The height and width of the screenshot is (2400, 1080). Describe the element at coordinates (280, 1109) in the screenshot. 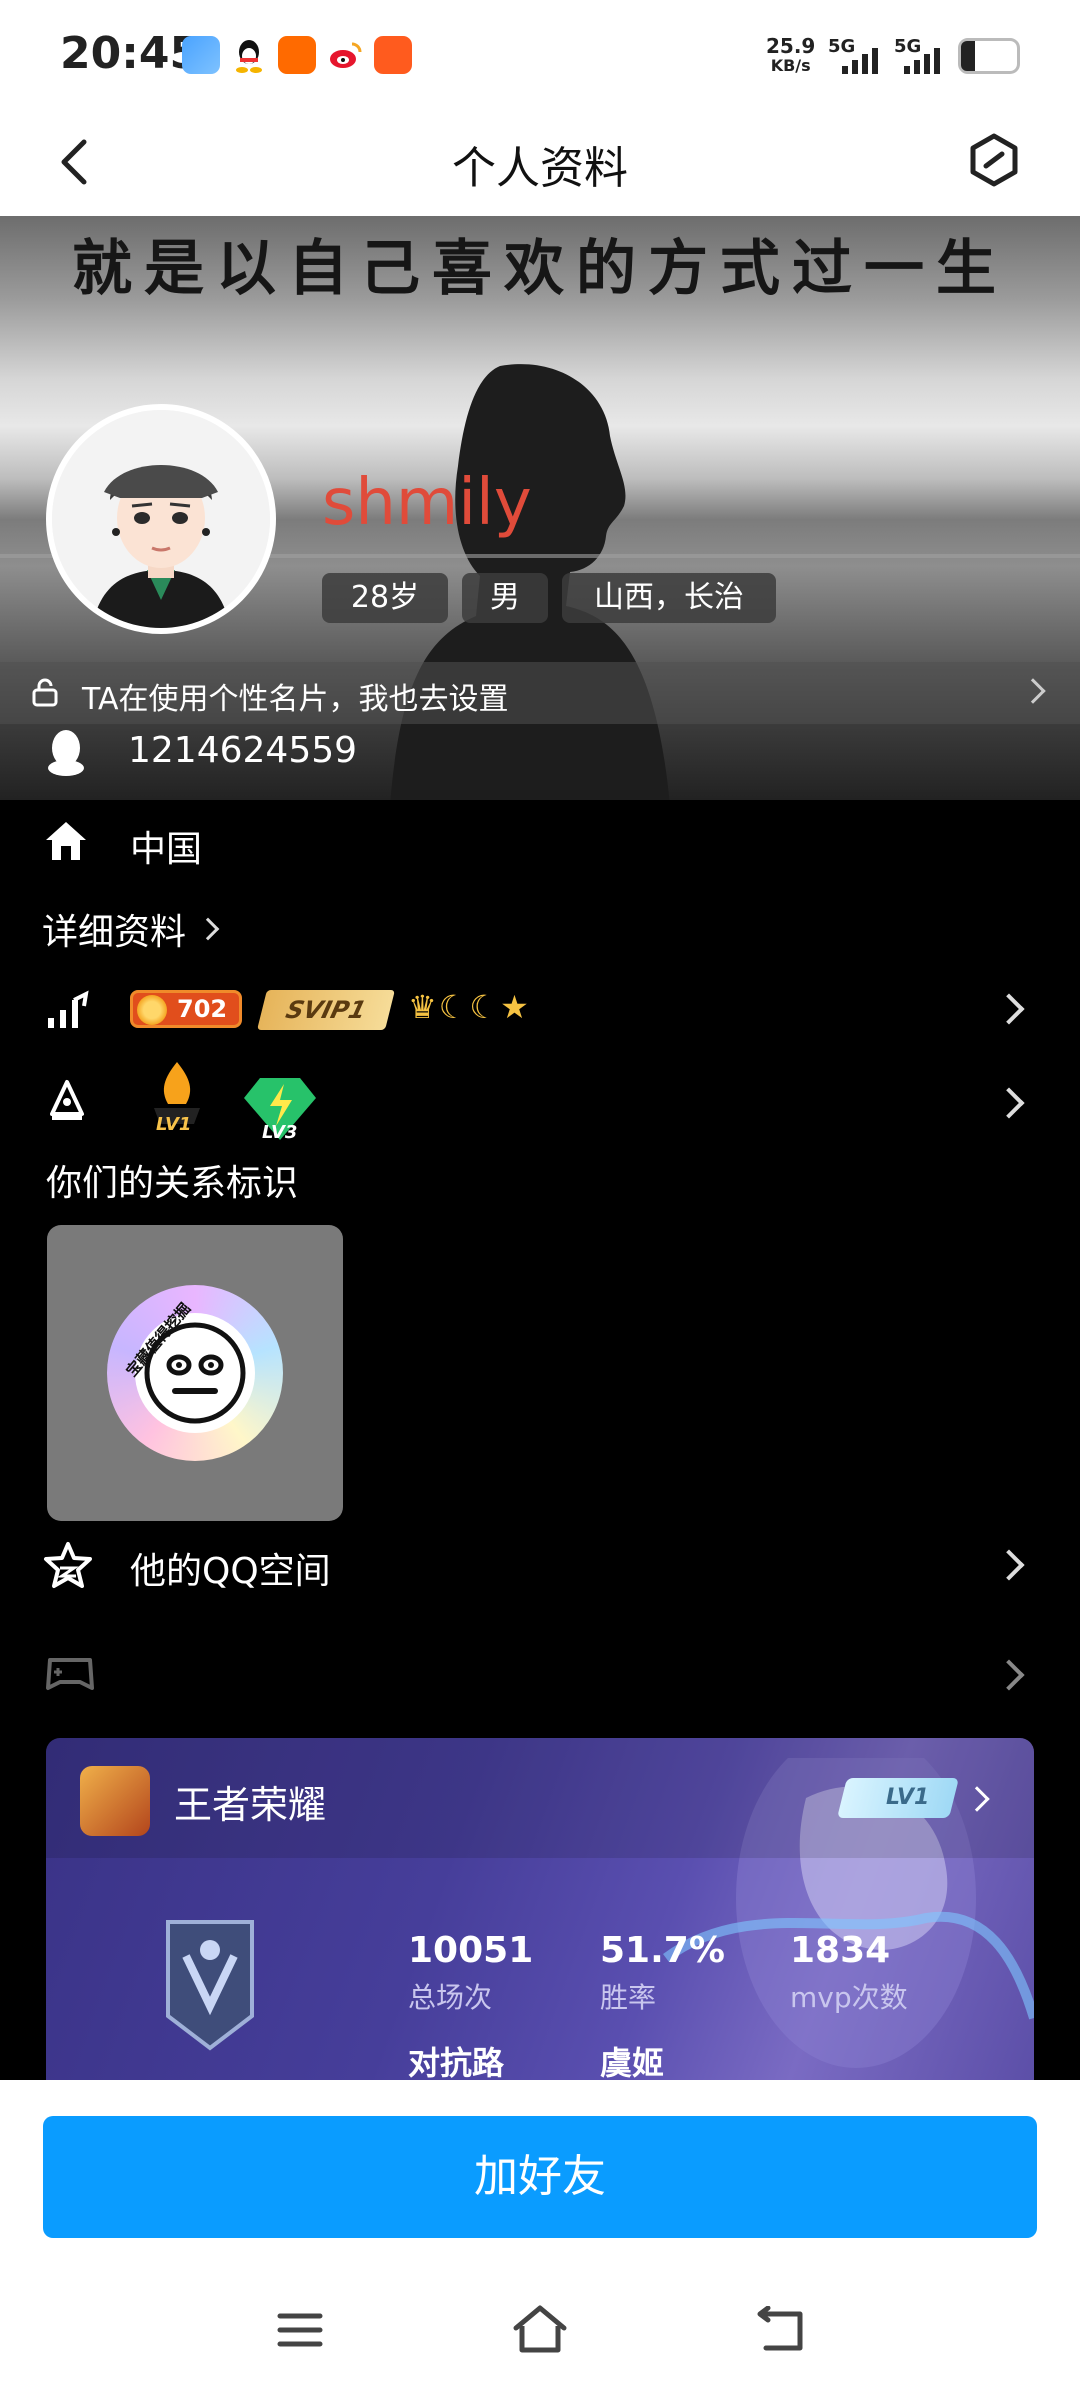

I see `lightning-medal: LV3` at that location.